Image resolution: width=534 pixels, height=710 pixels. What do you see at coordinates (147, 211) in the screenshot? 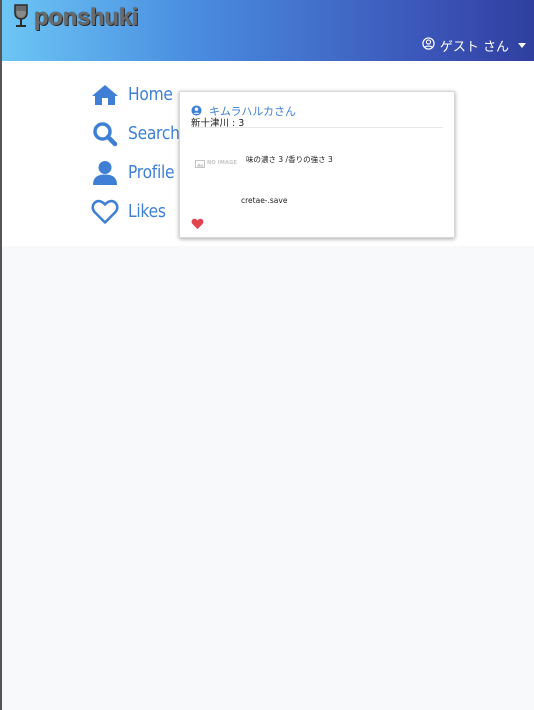
I see `nav-label-likes: Likes` at bounding box center [147, 211].